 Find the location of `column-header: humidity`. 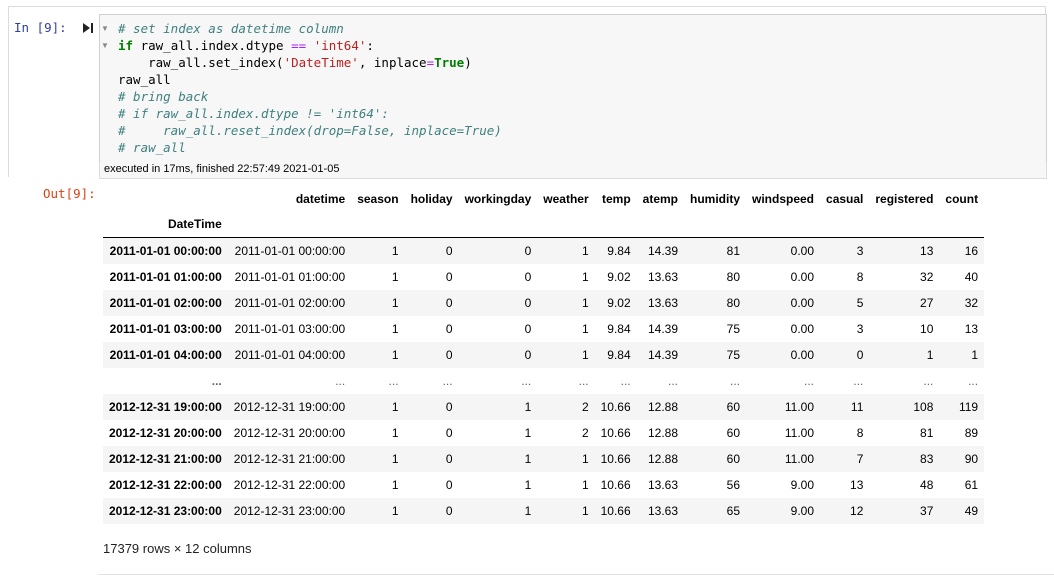

column-header: humidity is located at coordinates (715, 199).